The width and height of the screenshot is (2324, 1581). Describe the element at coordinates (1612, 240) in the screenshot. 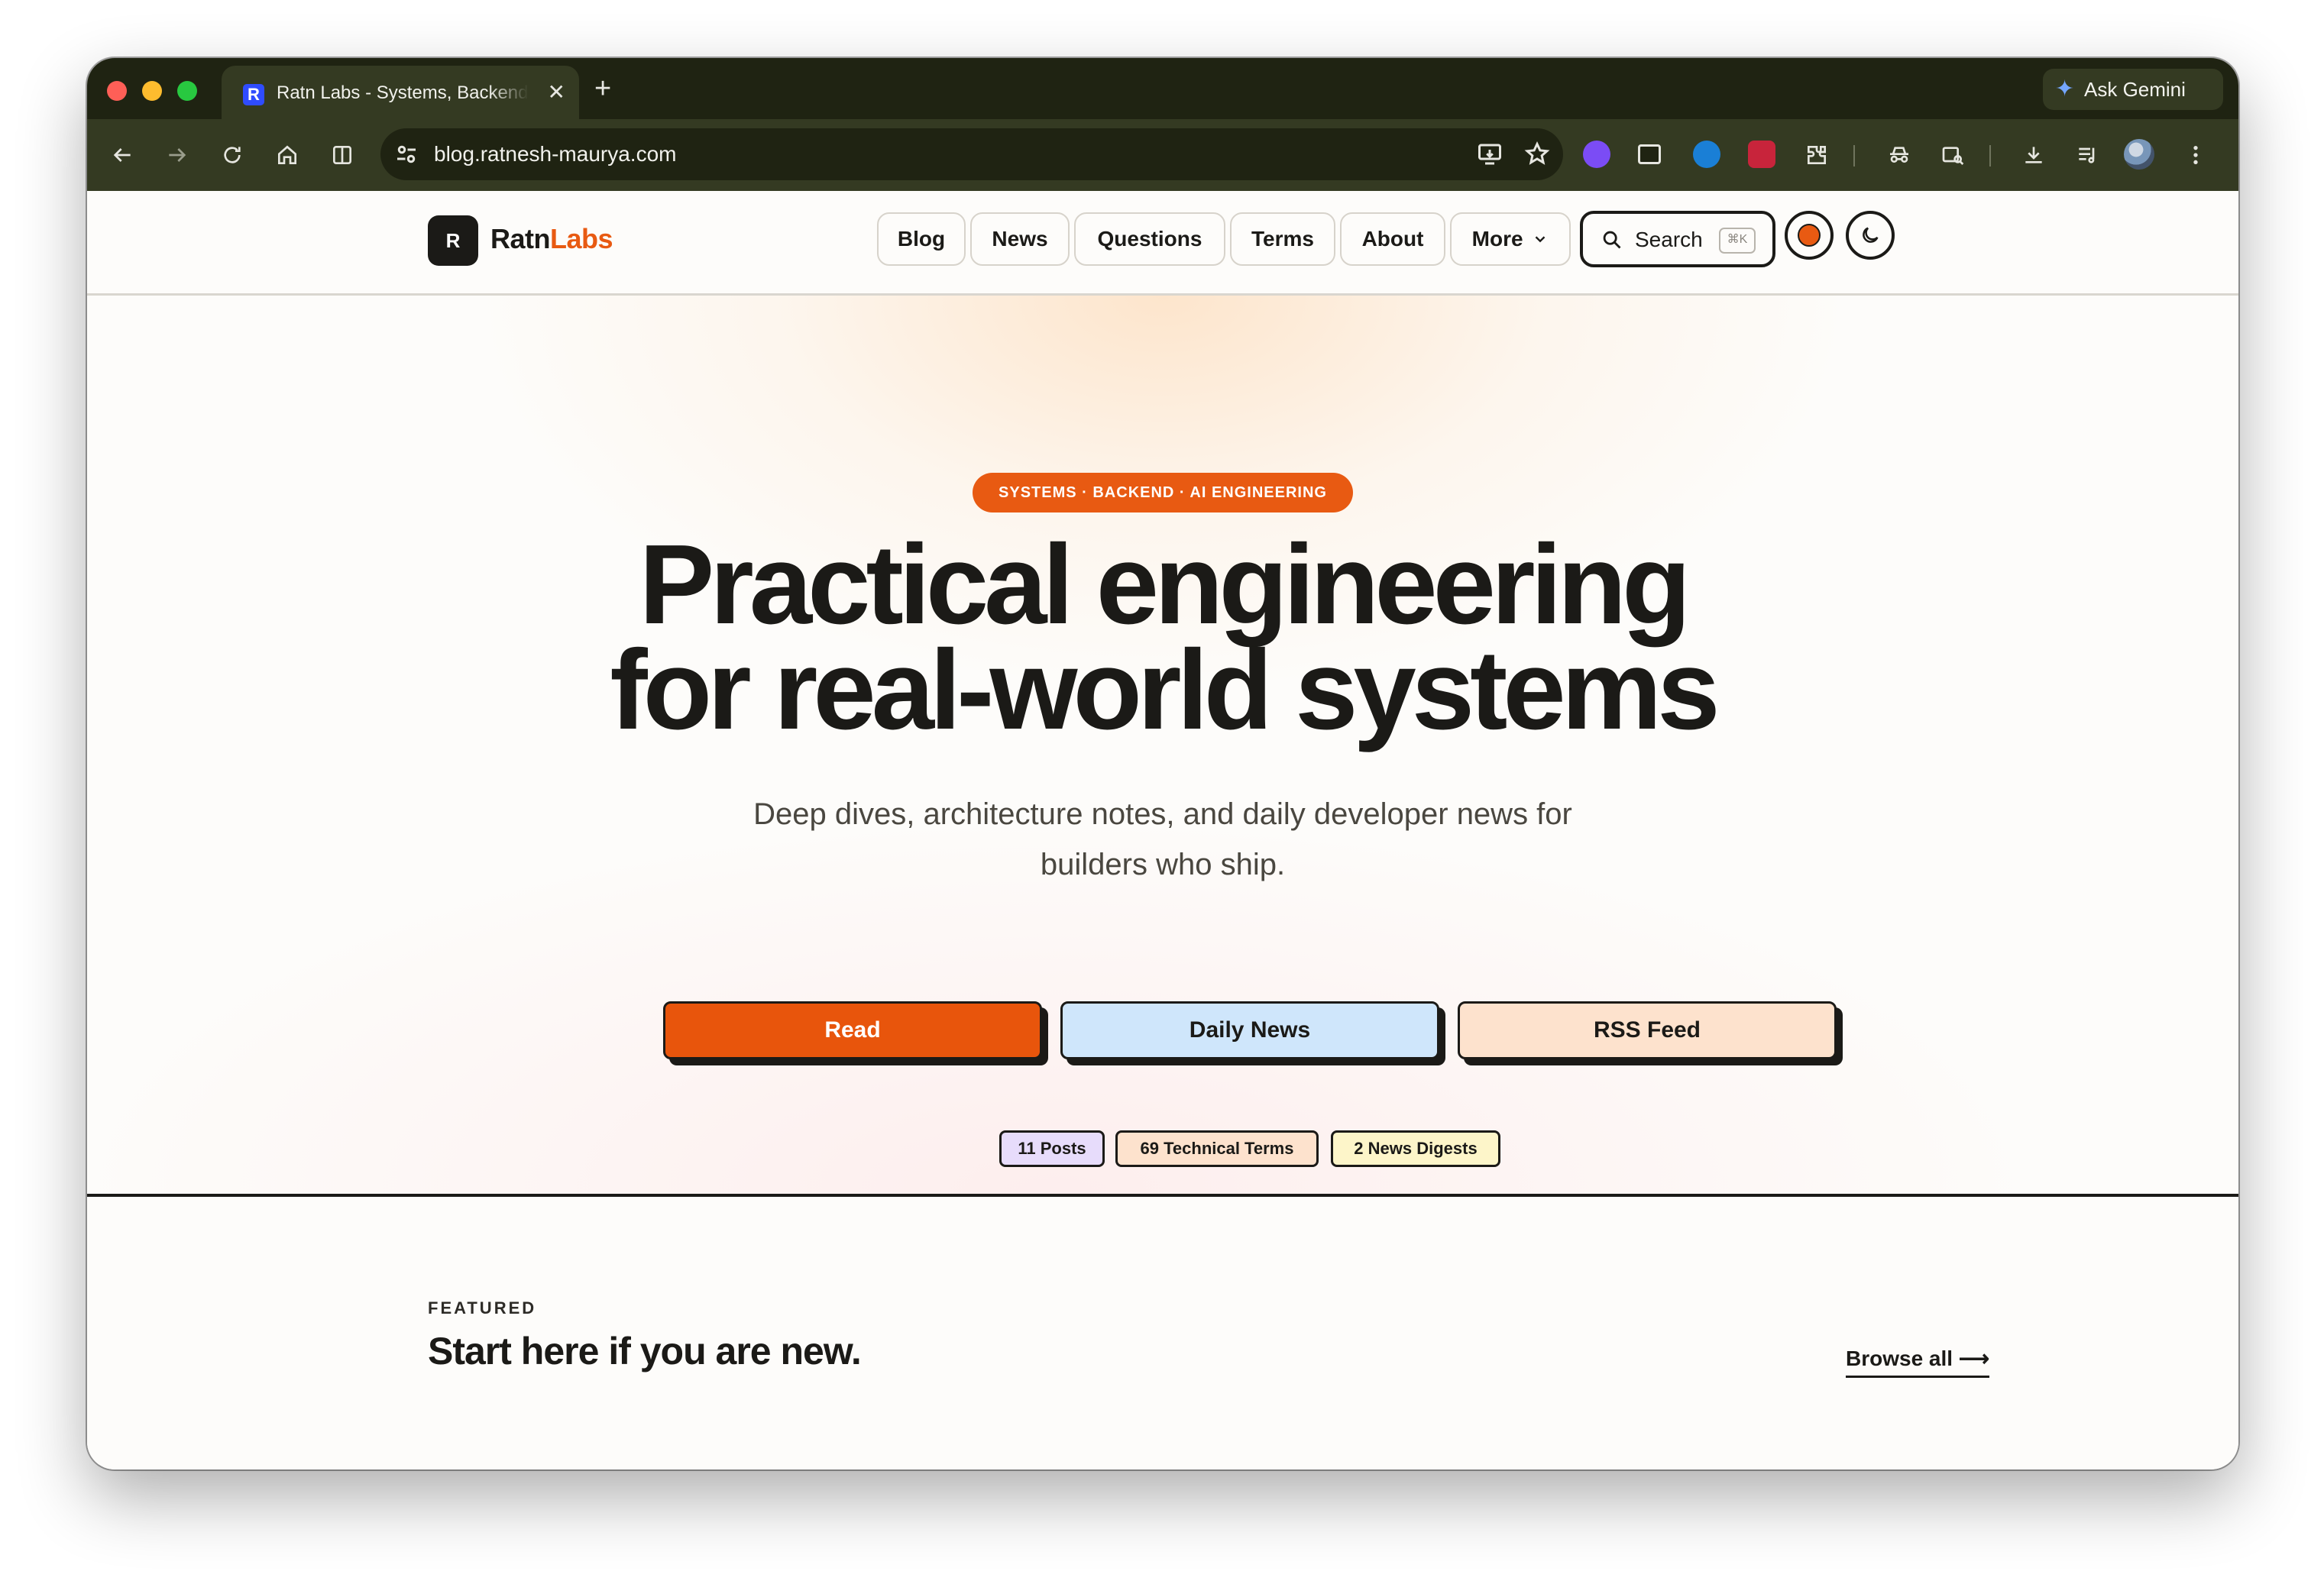

I see `search-icon` at that location.